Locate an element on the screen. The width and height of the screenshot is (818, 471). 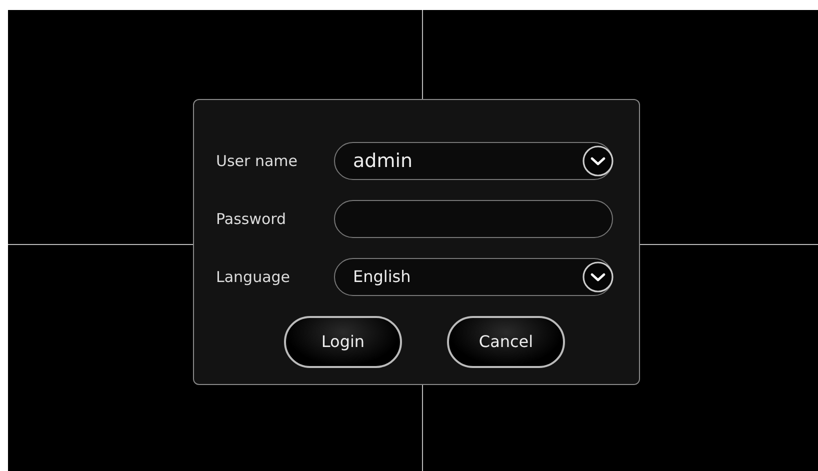
dropdown-field: admin is located at coordinates (473, 161).